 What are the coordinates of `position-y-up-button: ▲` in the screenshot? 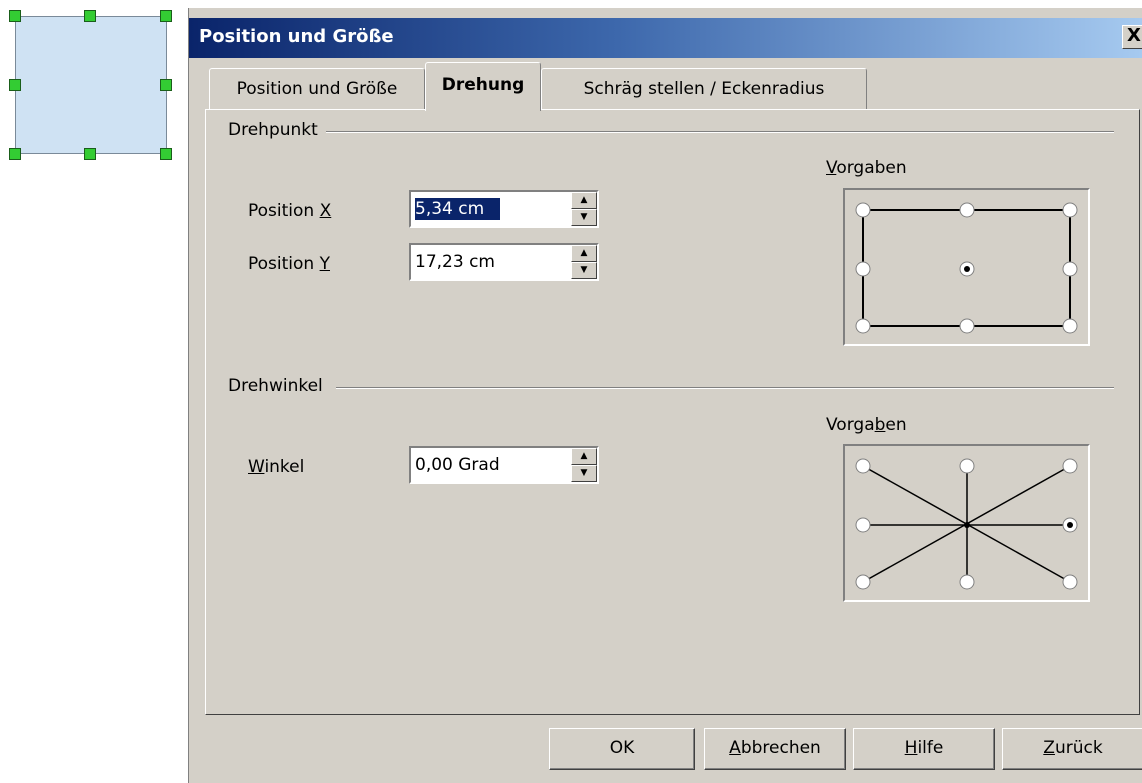 It's located at (584, 253).